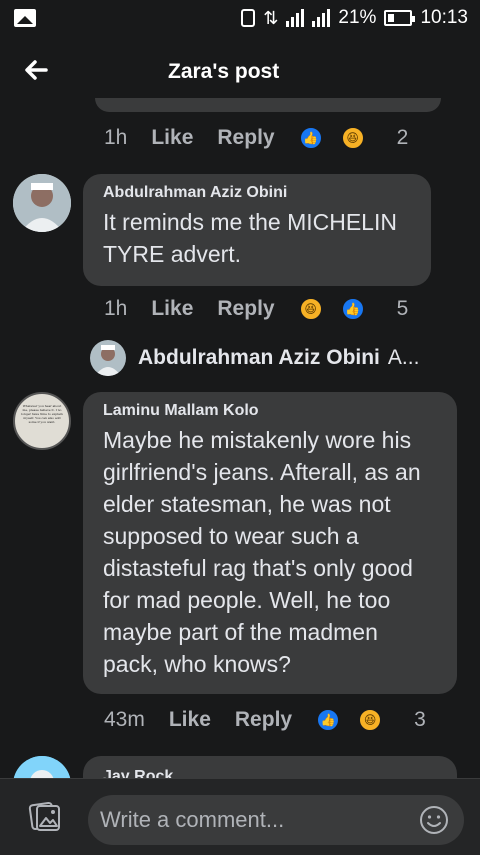 This screenshot has width=480, height=855. I want to click on status-bar: ⇅ 21% 10:13, so click(240, 18).